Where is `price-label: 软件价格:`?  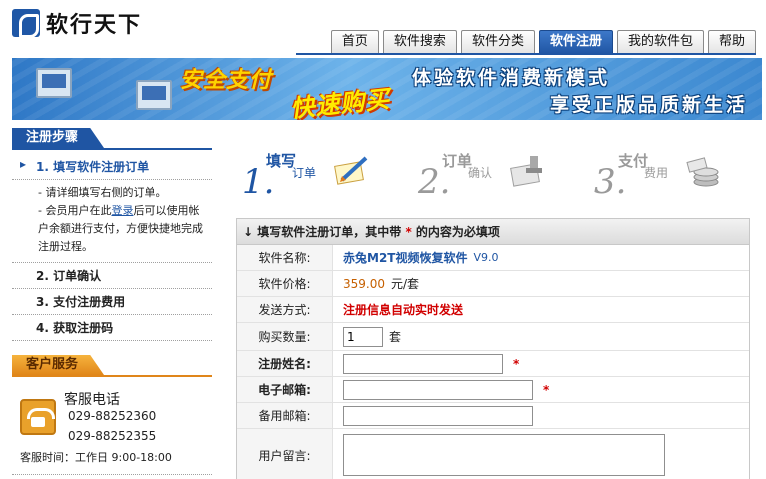
price-label: 软件价格: is located at coordinates (285, 283).